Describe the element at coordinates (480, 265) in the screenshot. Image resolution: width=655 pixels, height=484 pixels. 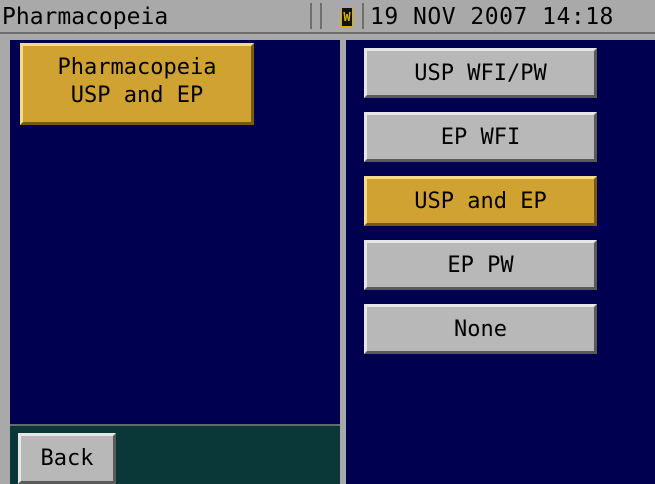
I see `option-ep-pw-button: EP PW` at that location.